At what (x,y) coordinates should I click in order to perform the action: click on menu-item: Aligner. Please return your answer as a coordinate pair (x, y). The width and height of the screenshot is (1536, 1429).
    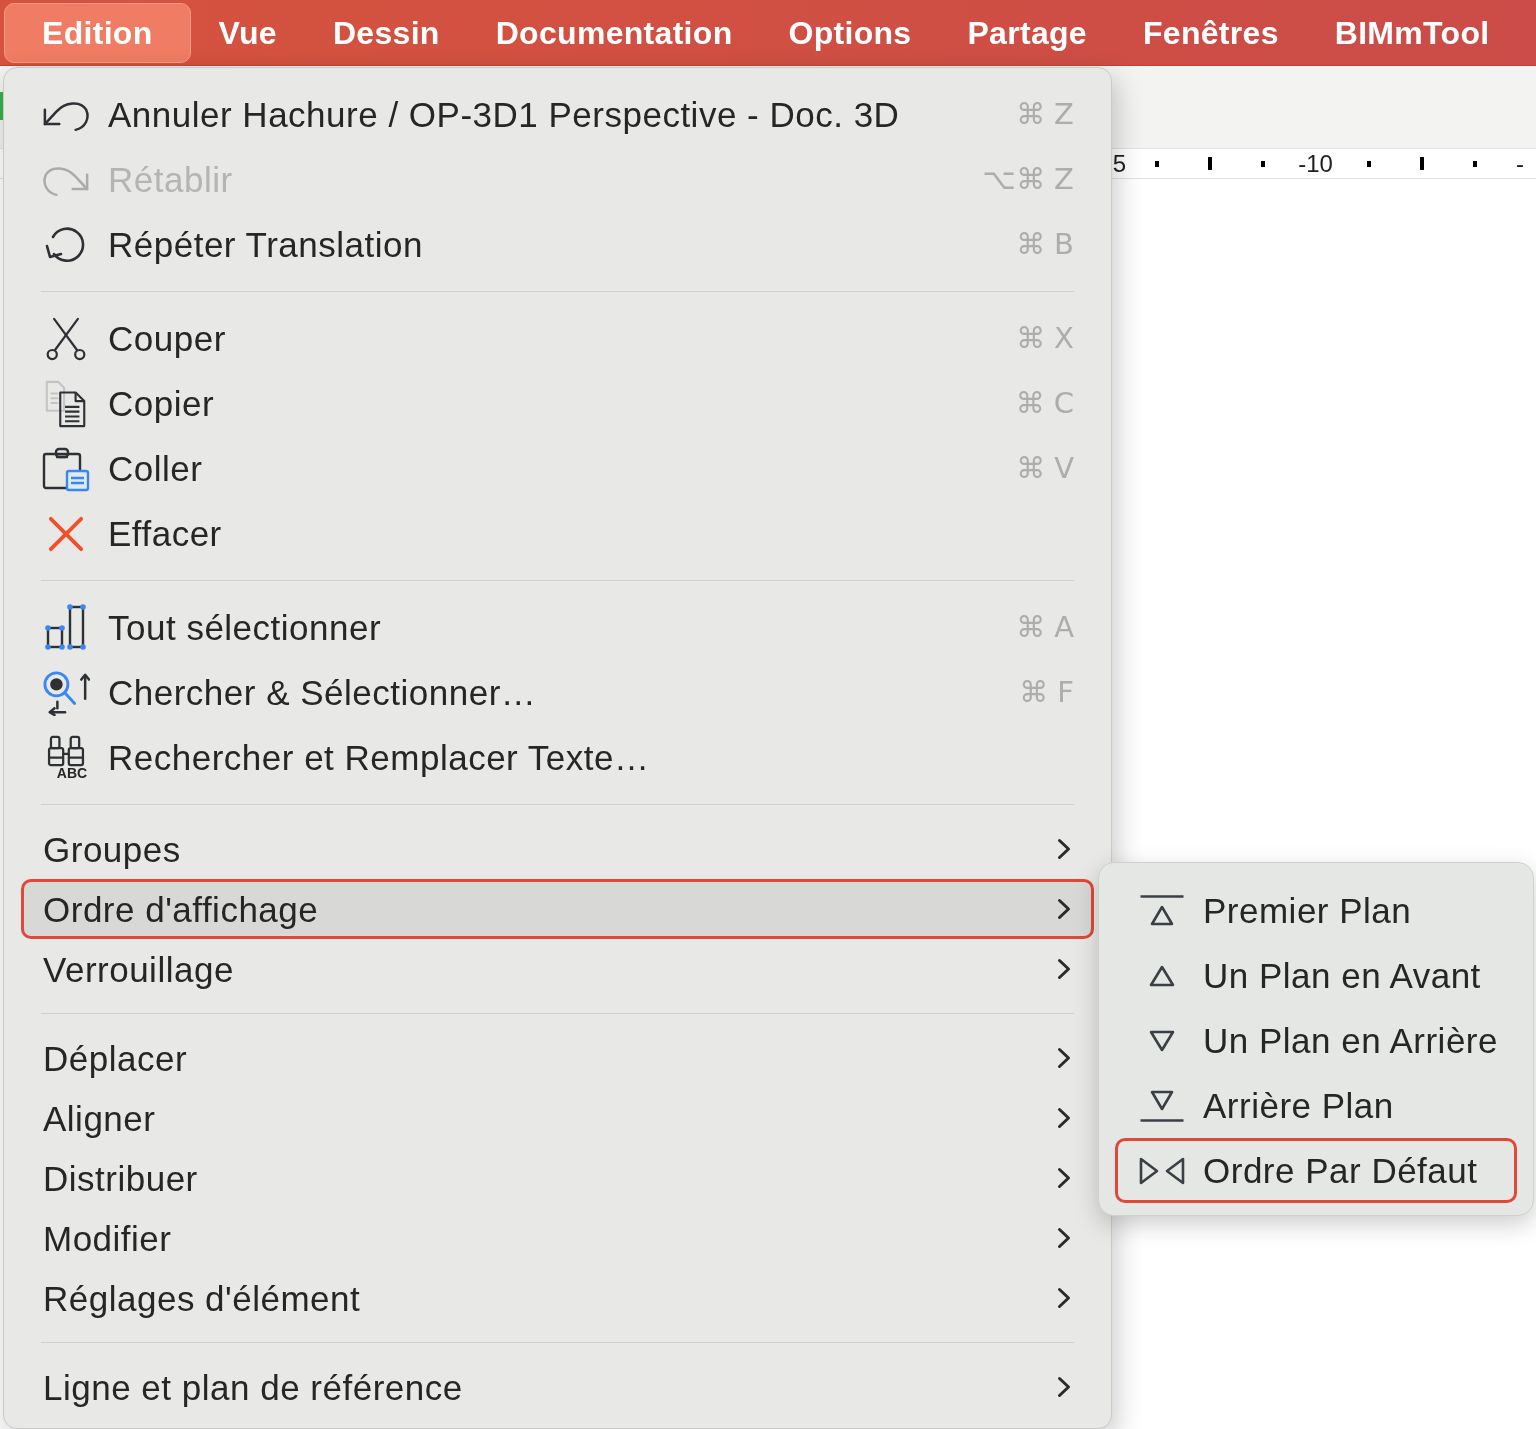
    Looking at the image, I should click on (557, 1118).